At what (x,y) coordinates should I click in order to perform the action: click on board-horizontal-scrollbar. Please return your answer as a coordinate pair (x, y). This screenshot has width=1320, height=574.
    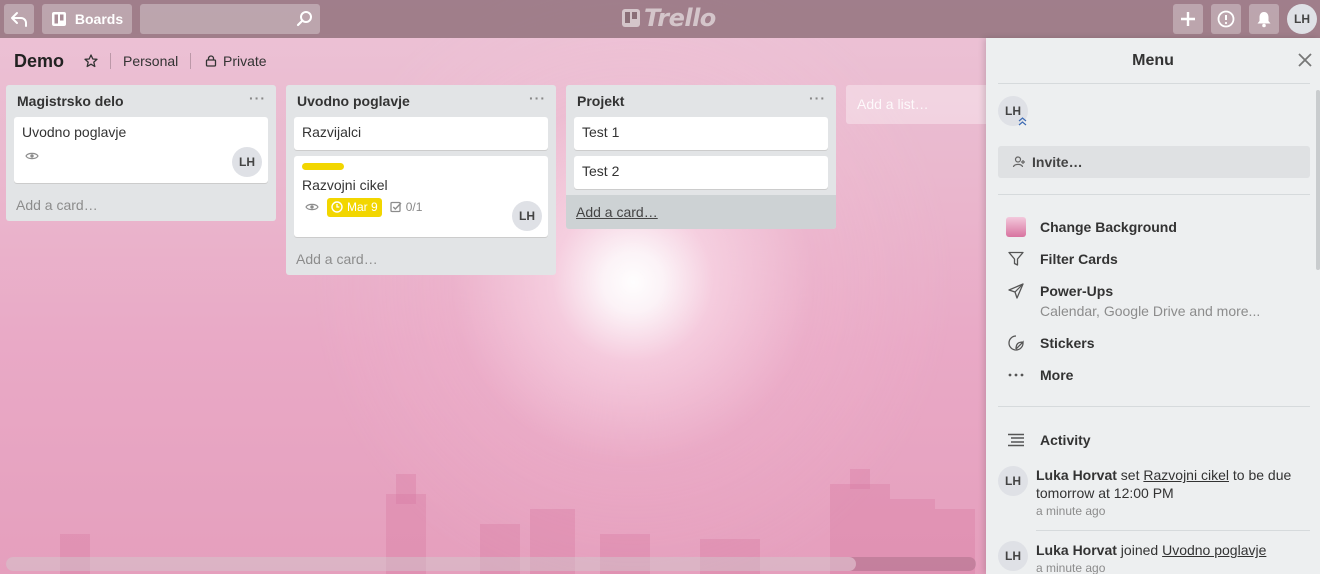
    Looking at the image, I should click on (491, 564).